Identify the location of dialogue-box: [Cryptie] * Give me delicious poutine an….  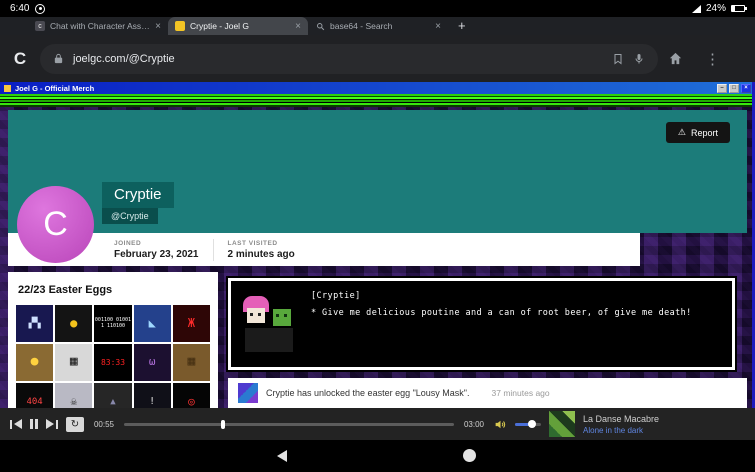
(481, 324).